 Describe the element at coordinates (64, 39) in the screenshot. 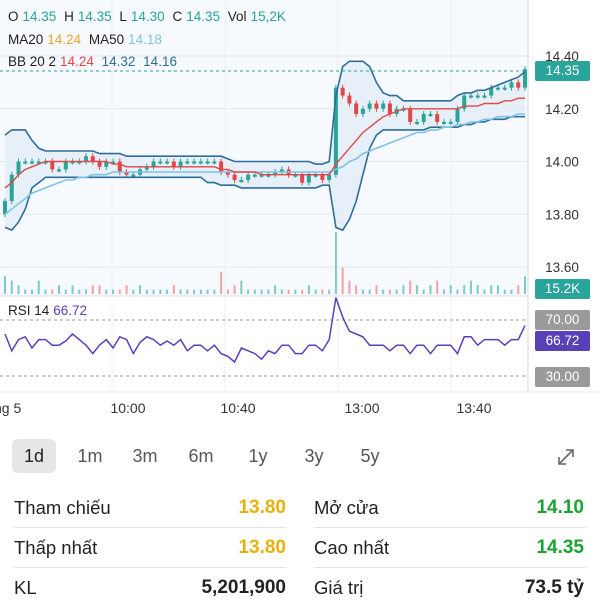

I see `ma20-value: 14.24` at that location.